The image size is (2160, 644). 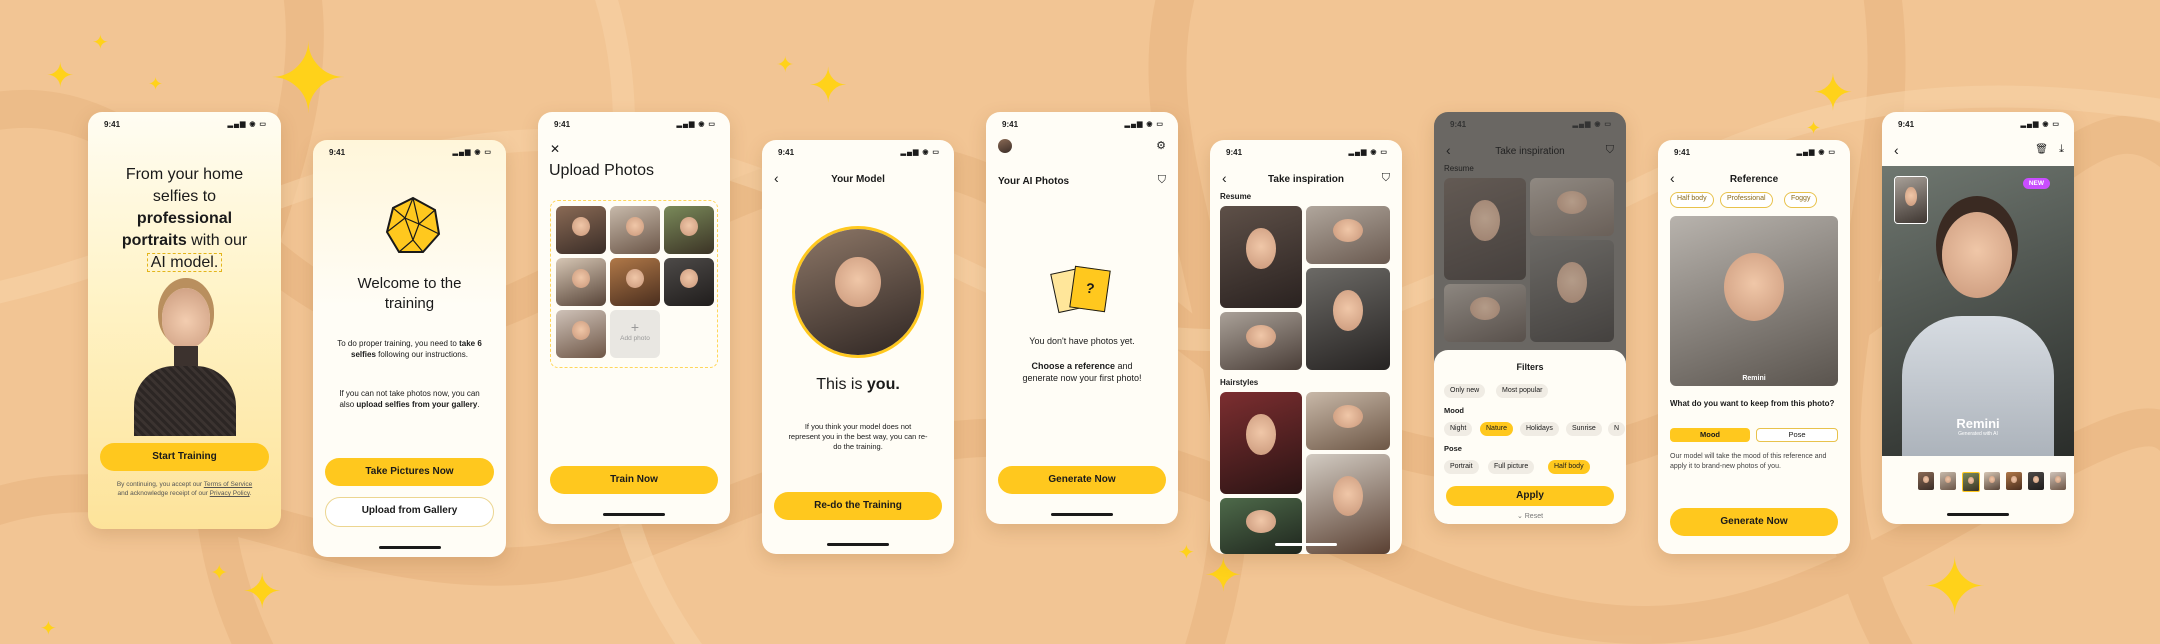 What do you see at coordinates (1522, 391) in the screenshot?
I see `chip-most-popular: Most popular` at bounding box center [1522, 391].